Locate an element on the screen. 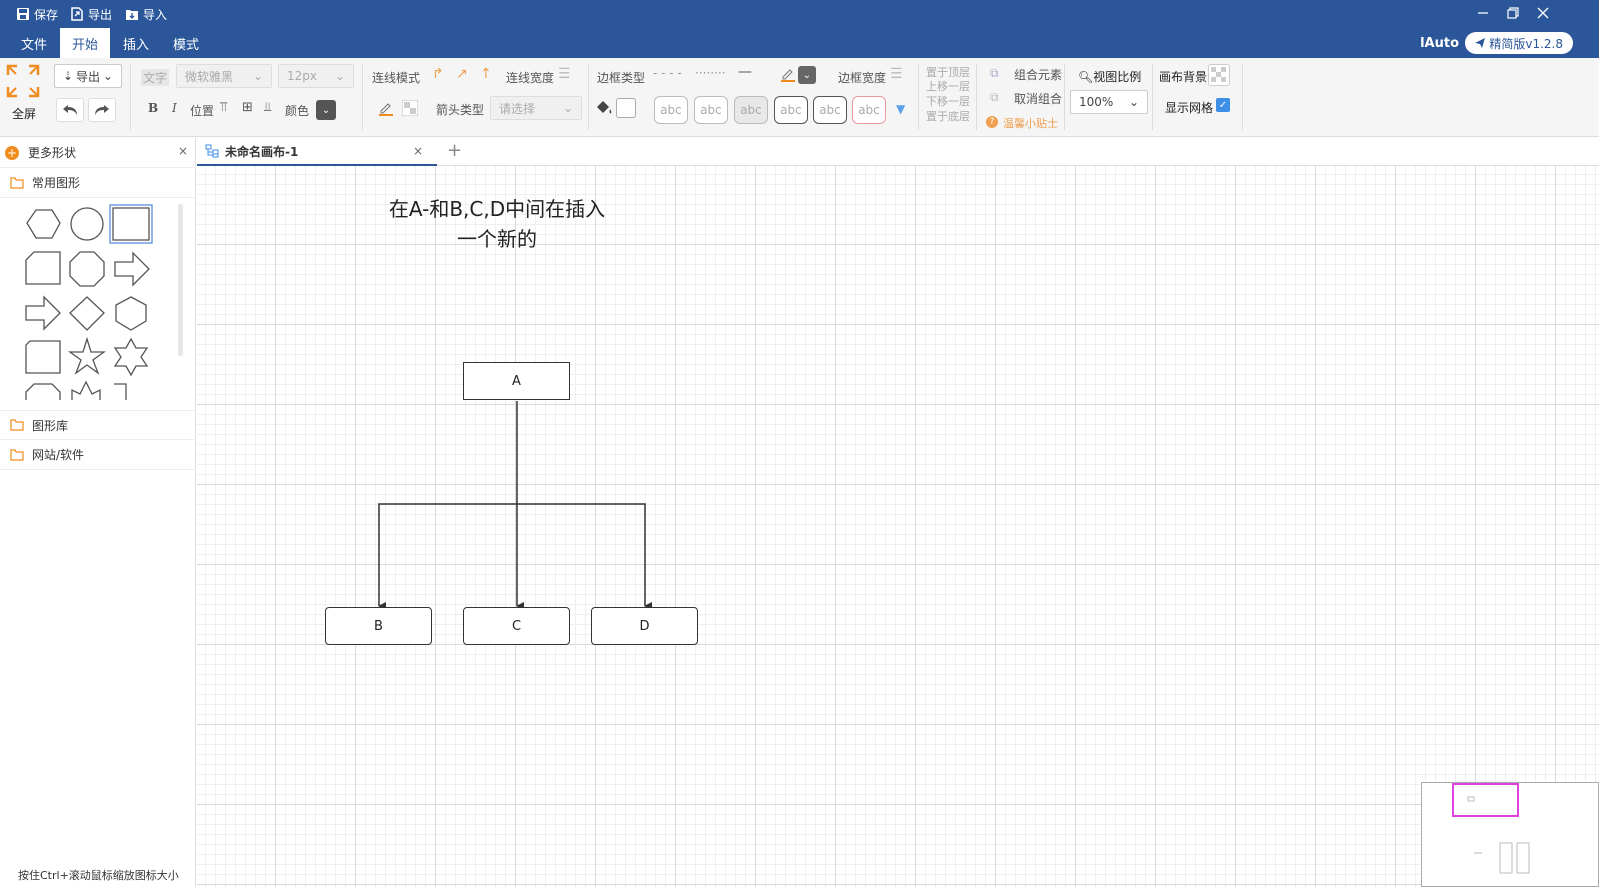 Image resolution: width=1599 pixels, height=887 pixels. import-folder-icon is located at coordinates (132, 15).